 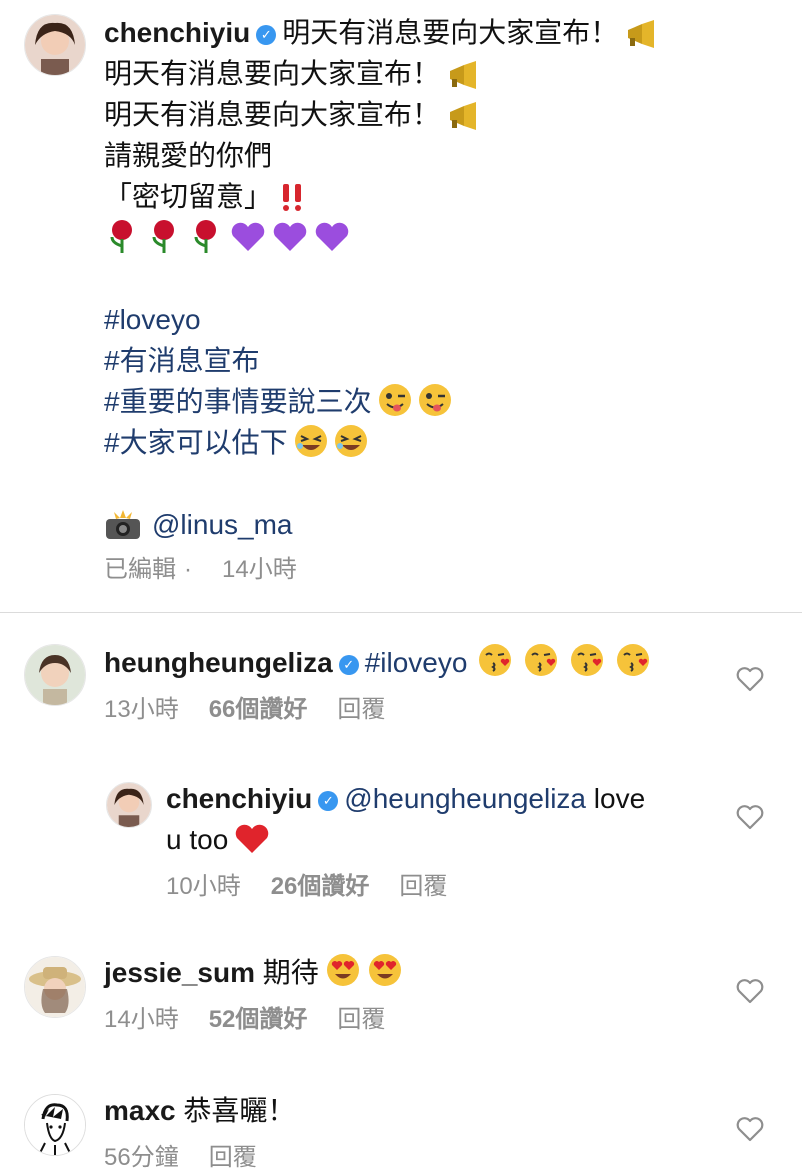 What do you see at coordinates (141, 1157) in the screenshot?
I see `comment-time: 56分鐘` at bounding box center [141, 1157].